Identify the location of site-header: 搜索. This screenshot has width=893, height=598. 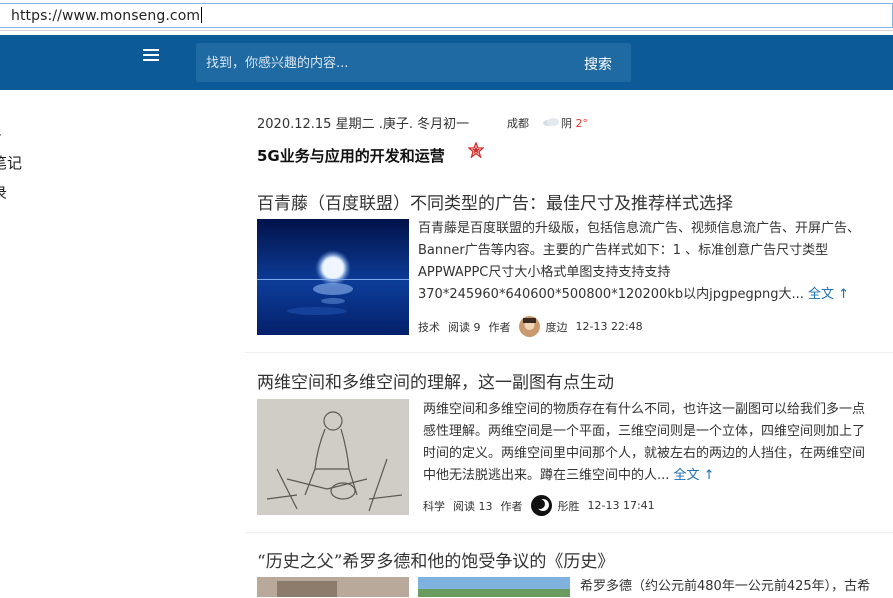
(446, 62).